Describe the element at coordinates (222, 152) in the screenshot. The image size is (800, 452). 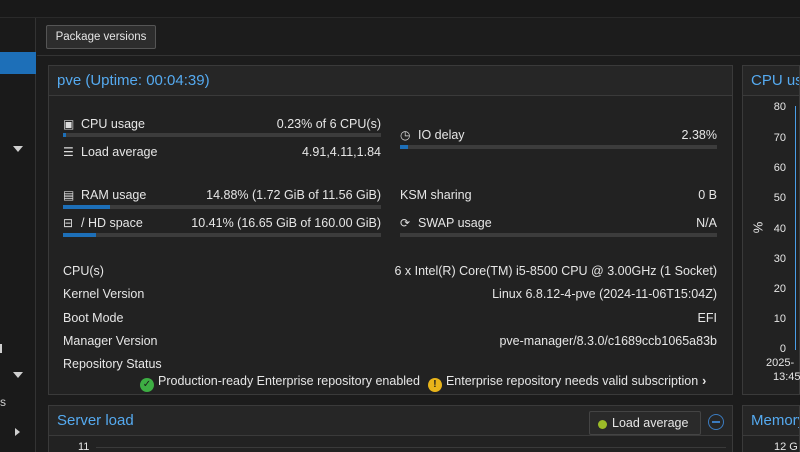
I see `load-average-row: ☰ Load average 4.91,4.11,1.84` at that location.